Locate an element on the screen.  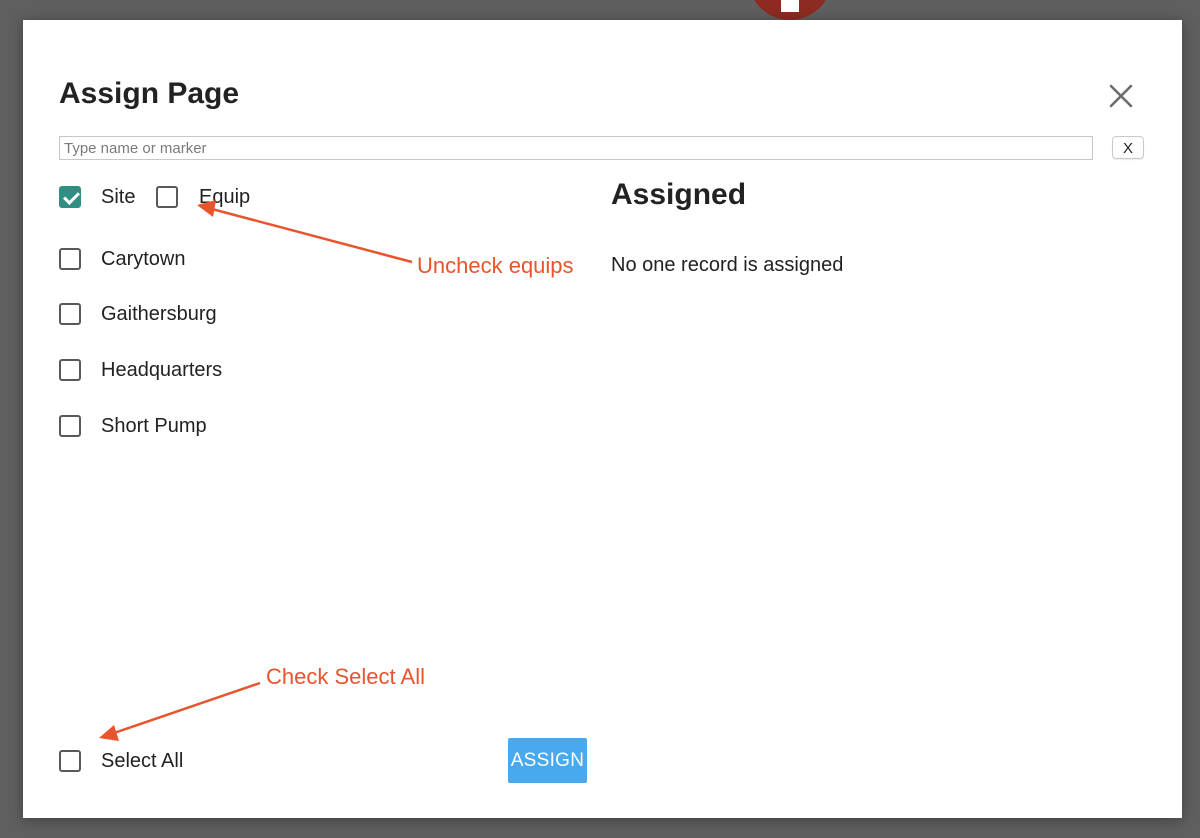
select-all-checkbox is located at coordinates (70, 761).